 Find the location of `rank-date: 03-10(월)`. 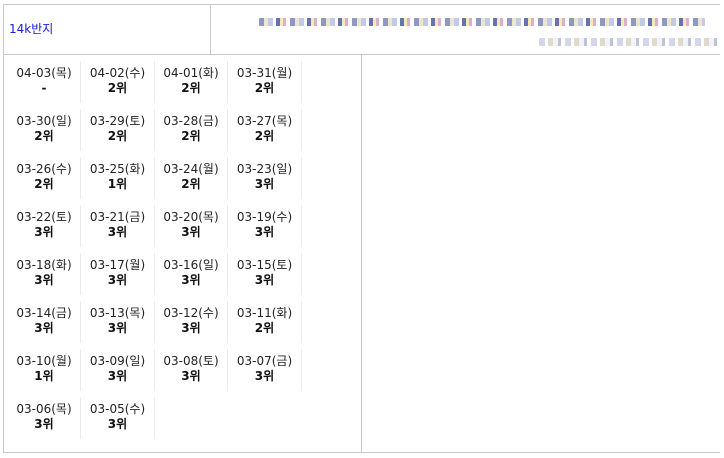

rank-date: 03-10(월) is located at coordinates (44, 361).